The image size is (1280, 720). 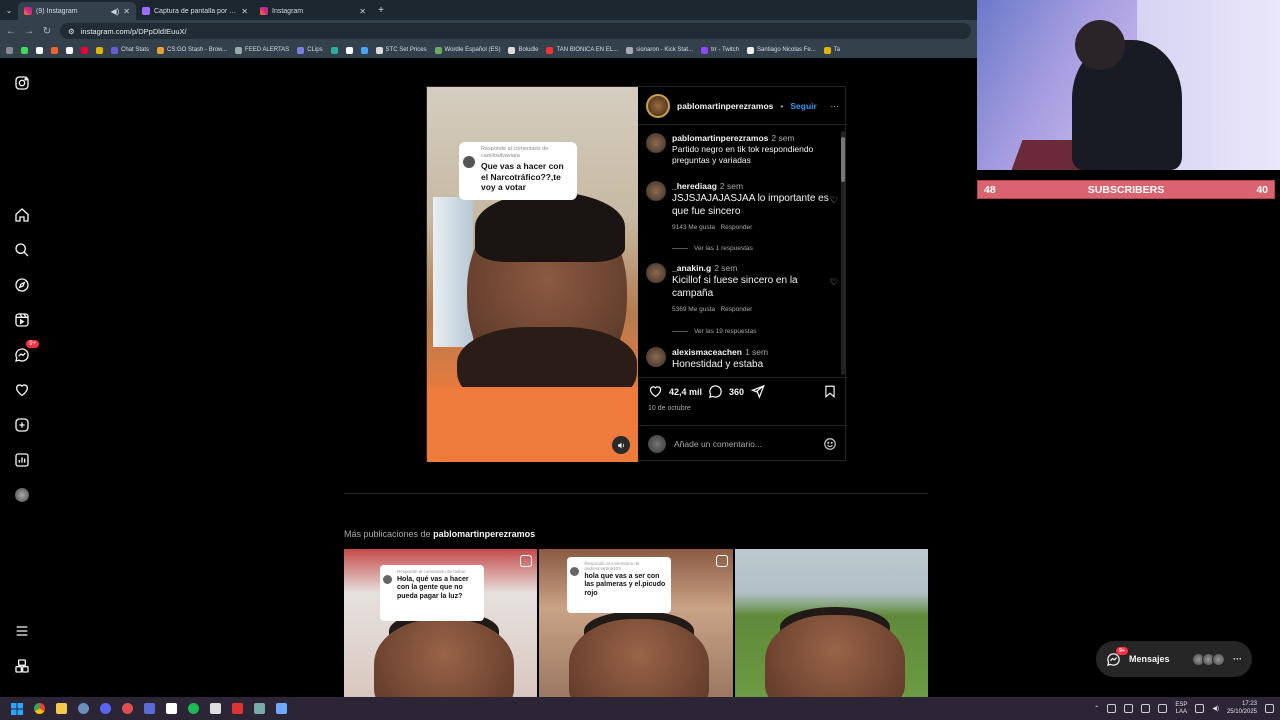 I want to click on tab-instagram: Instagram ✕, so click(x=313, y=11).